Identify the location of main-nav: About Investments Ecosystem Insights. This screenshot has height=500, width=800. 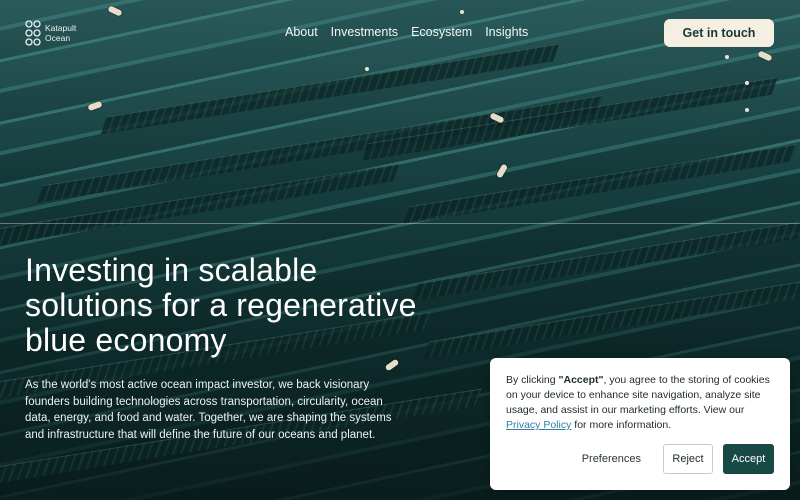
(406, 32).